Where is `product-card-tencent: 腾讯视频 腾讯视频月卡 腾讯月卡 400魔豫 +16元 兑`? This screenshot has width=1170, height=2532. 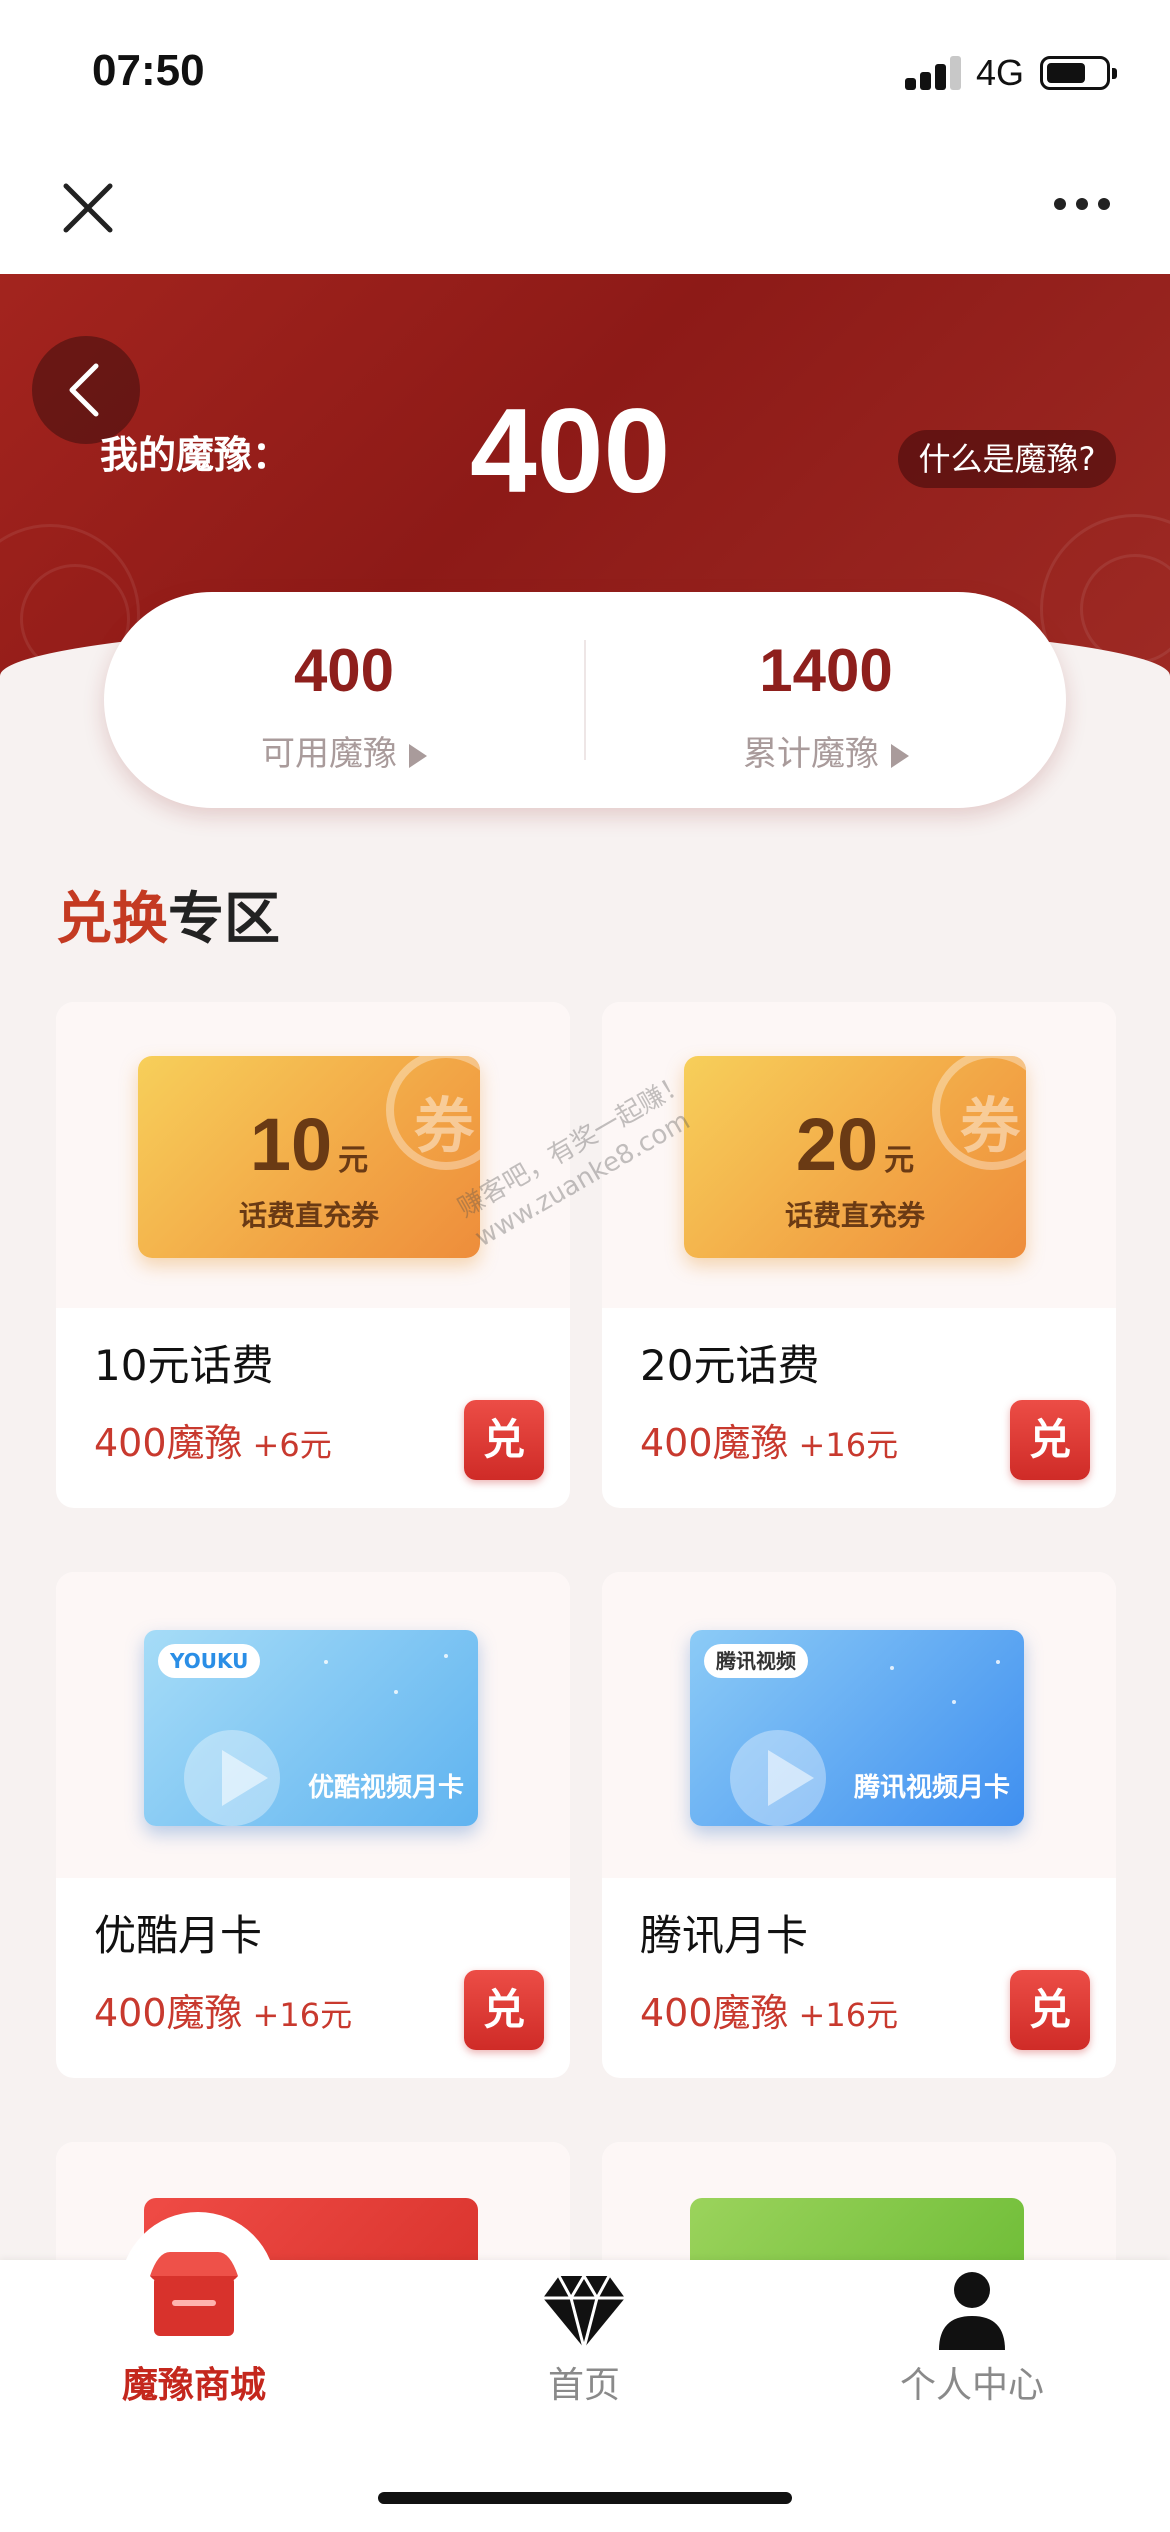 product-card-tencent: 腾讯视频 腾讯视频月卡 腾讯月卡 400魔豫 +16元 兑 is located at coordinates (859, 1825).